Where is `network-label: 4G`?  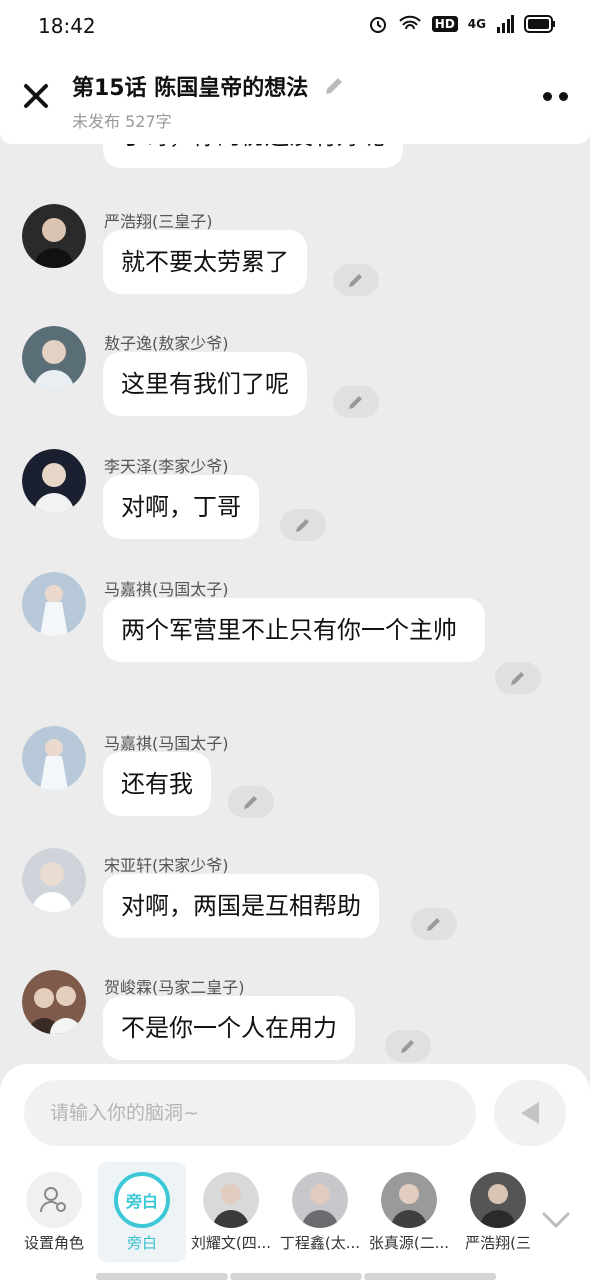 network-label: 4G is located at coordinates (476, 24).